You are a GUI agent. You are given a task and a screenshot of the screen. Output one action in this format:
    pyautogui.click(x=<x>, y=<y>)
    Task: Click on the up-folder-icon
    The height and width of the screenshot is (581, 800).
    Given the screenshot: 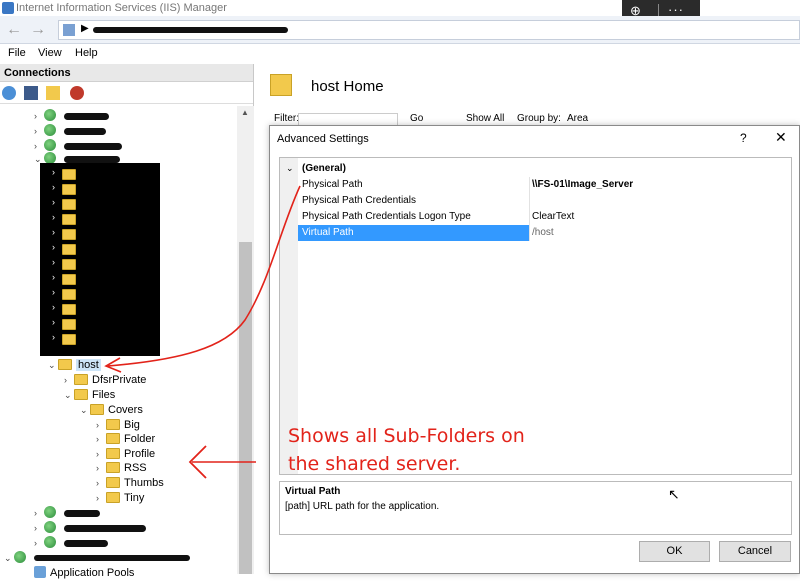 What is the action you would take?
    pyautogui.click(x=53, y=93)
    